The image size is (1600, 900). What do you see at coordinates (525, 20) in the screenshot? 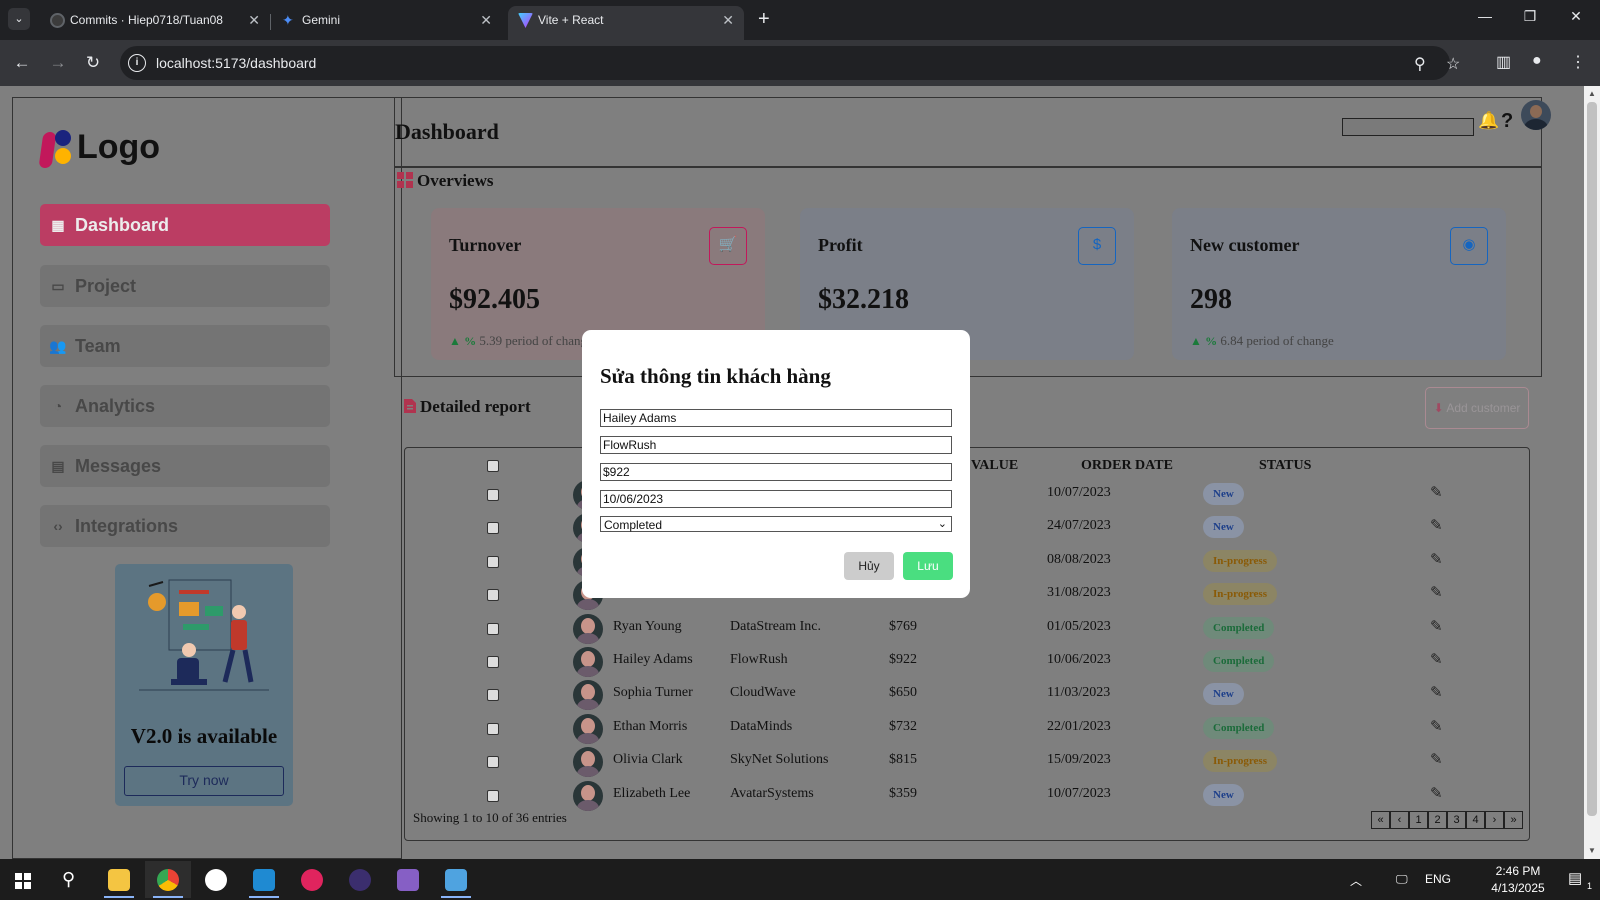
I see `vite-icon` at bounding box center [525, 20].